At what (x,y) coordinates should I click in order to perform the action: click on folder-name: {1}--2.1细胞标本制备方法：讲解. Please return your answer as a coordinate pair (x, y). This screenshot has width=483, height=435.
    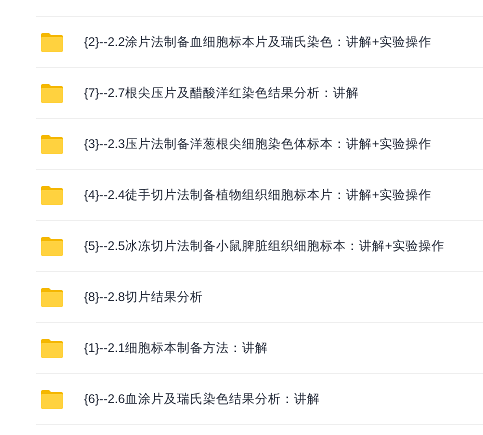
    Looking at the image, I should click on (176, 348).